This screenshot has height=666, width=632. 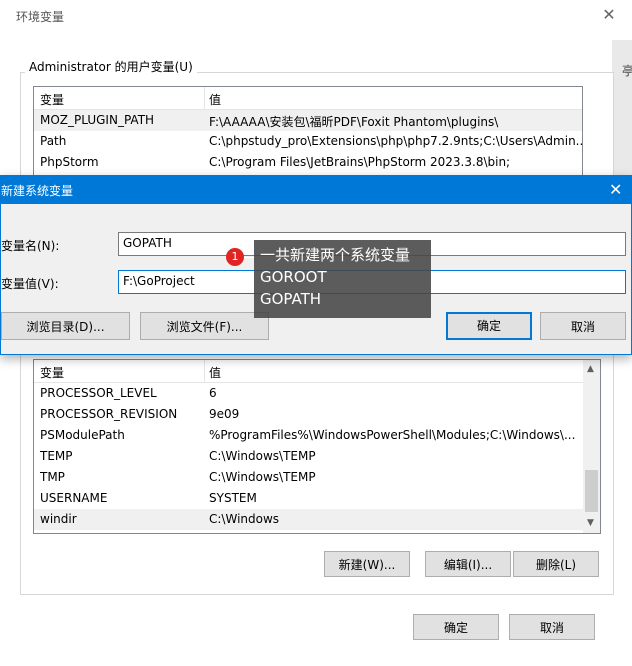 What do you see at coordinates (591, 446) in the screenshot?
I see `vertical-scrollbar: ▲ ▼` at bounding box center [591, 446].